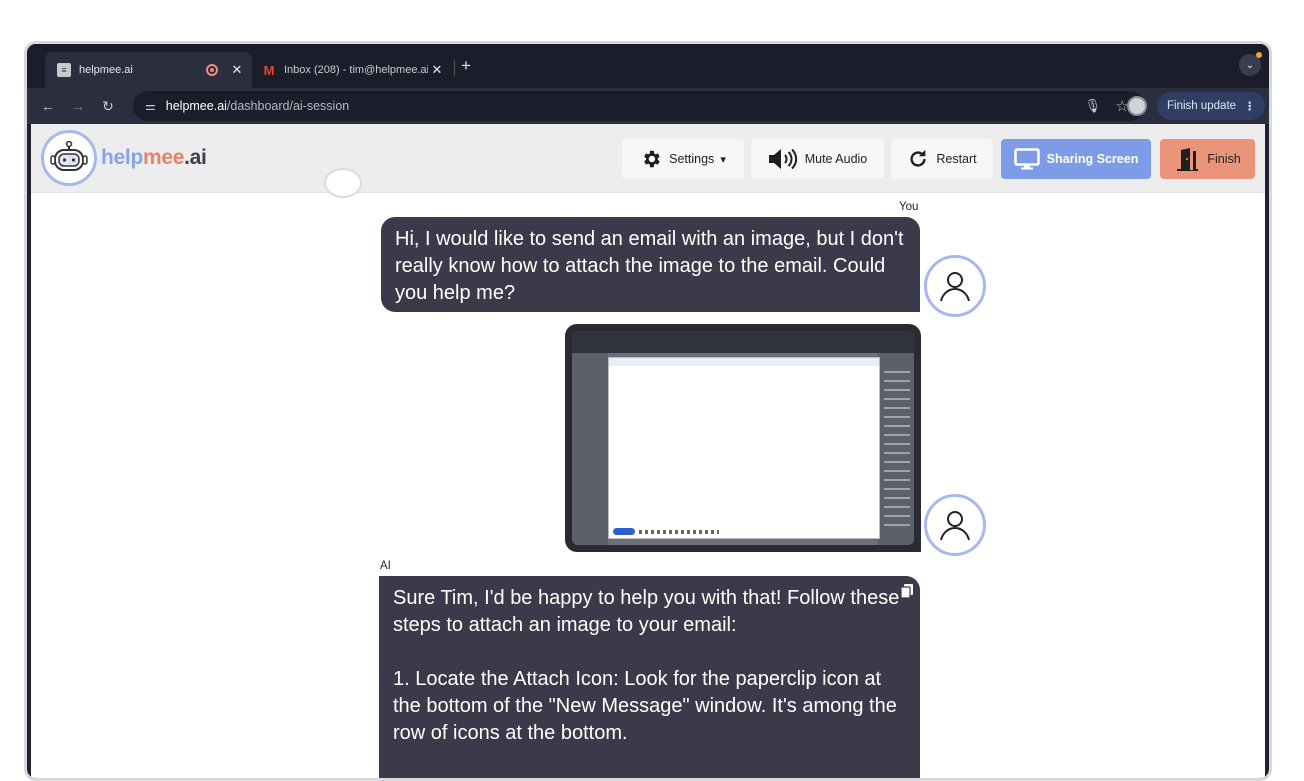  What do you see at coordinates (1092, 106) in the screenshot?
I see `microphone-icon: 🎙︎` at bounding box center [1092, 106].